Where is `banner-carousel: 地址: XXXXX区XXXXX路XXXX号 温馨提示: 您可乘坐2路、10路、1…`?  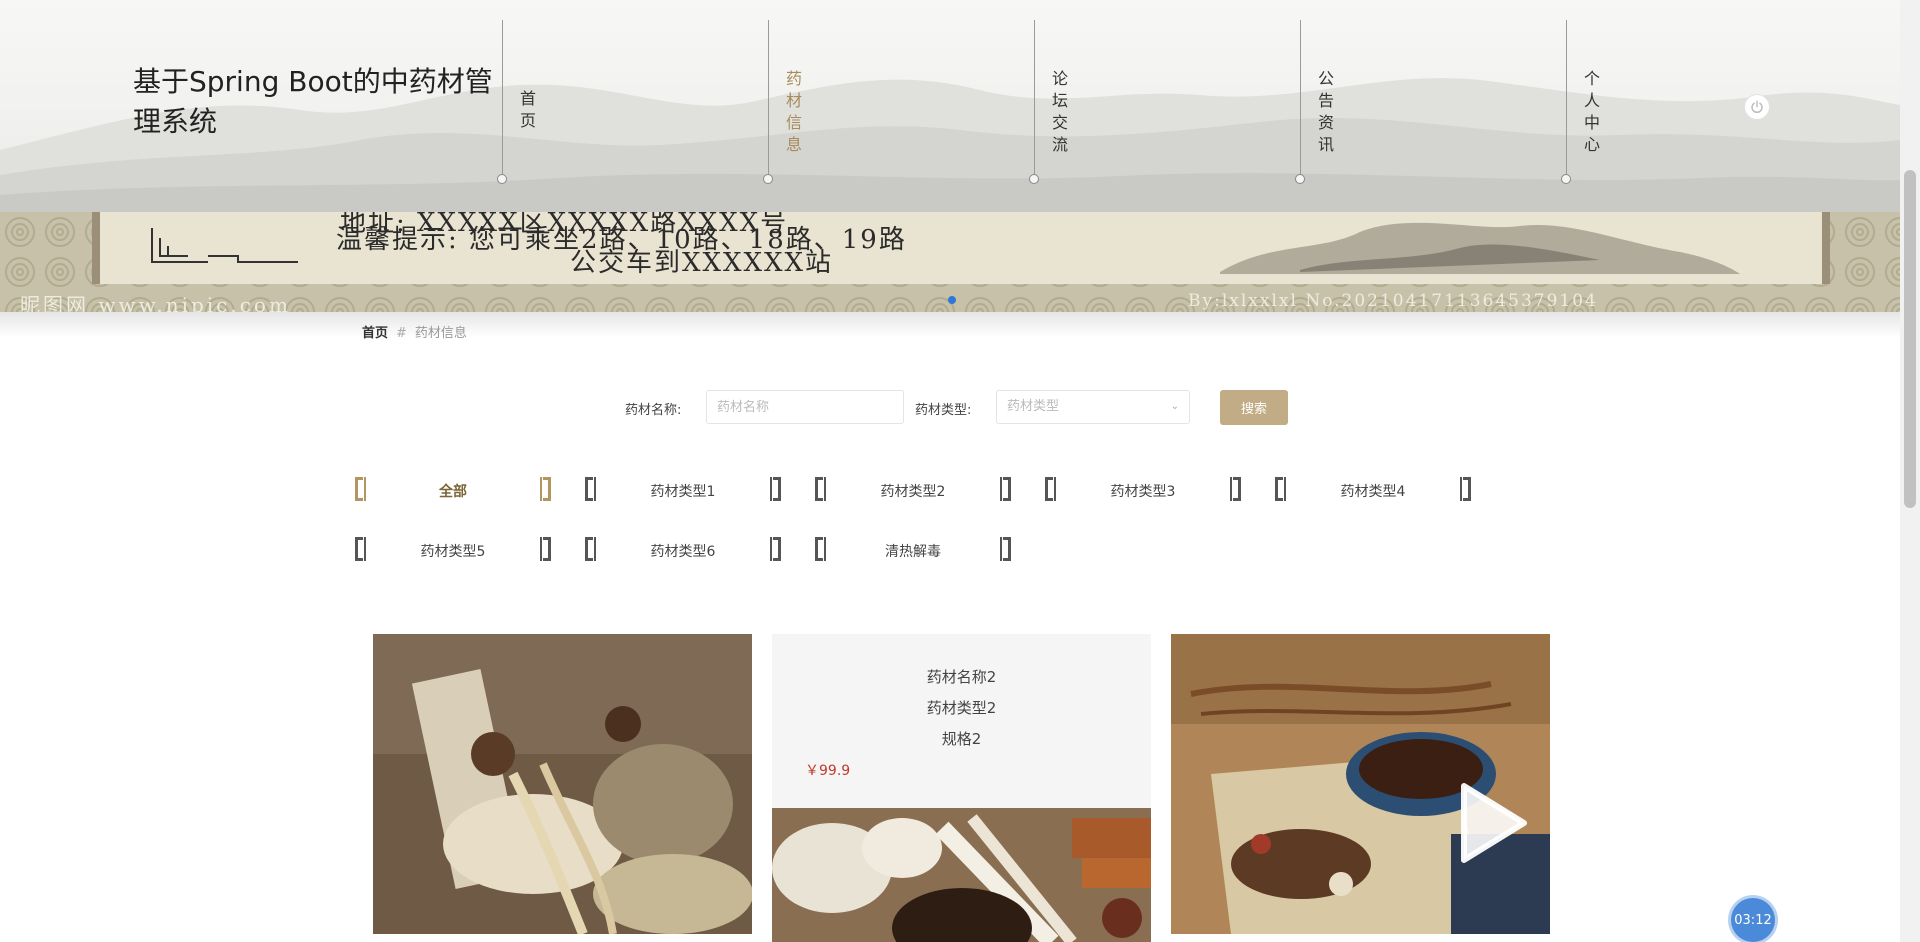 banner-carousel: 地址: XXXXX区XXXXX路XXXX号 温馨提示: 您可乘坐2路、10路、1… is located at coordinates (950, 262).